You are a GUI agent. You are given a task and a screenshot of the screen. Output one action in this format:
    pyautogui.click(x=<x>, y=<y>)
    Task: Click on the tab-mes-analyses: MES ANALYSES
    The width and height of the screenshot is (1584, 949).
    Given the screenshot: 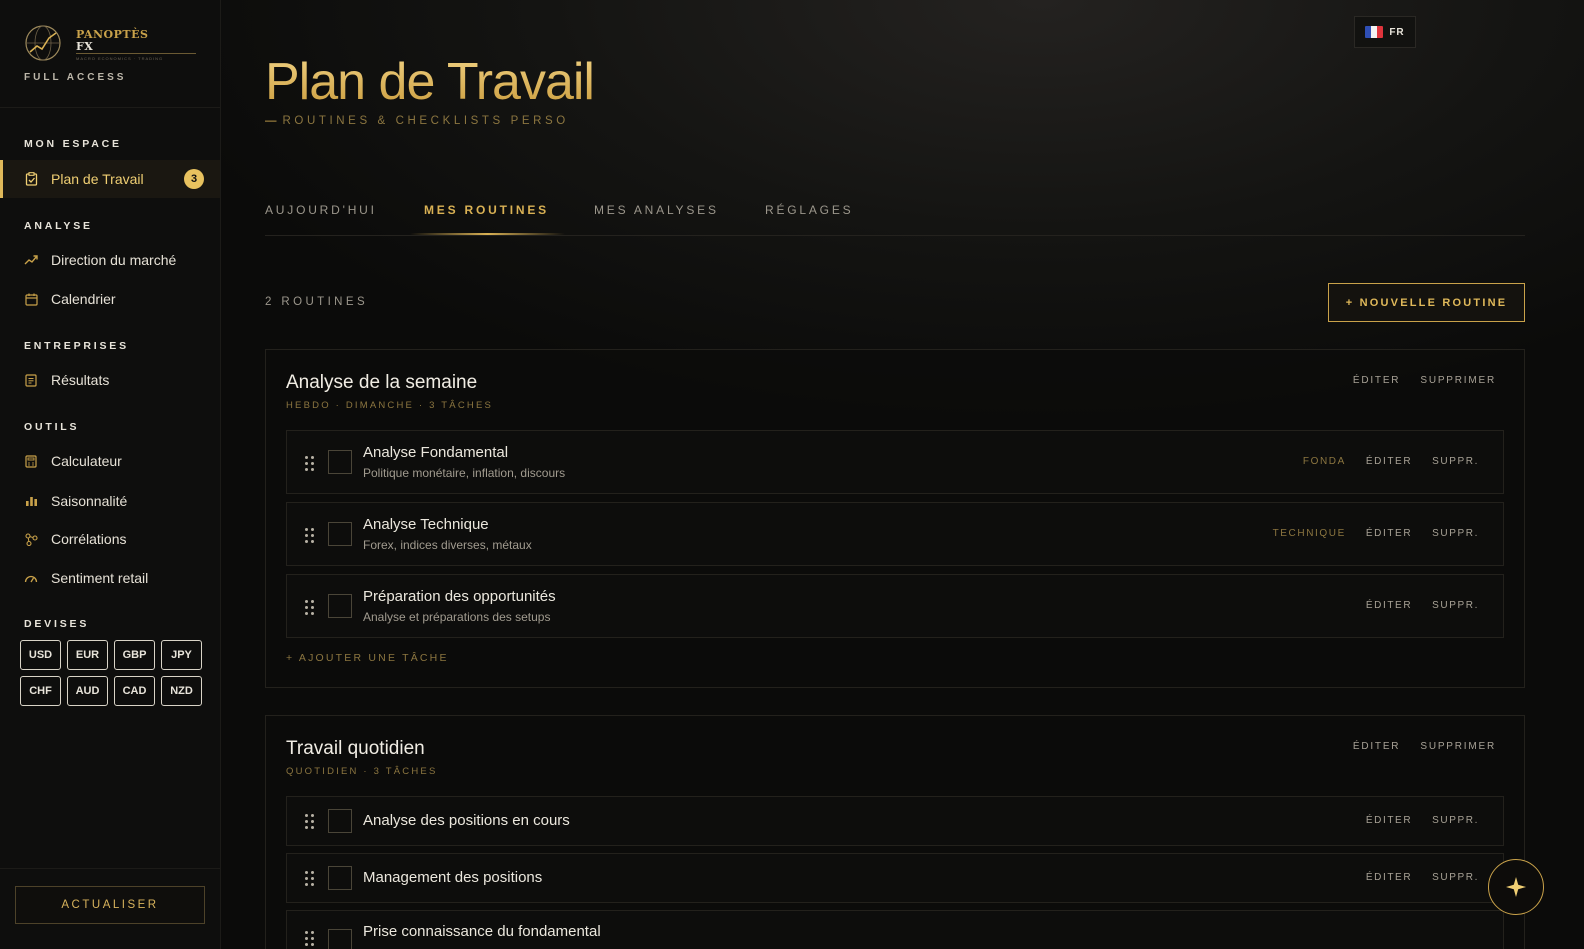 What is the action you would take?
    pyautogui.click(x=656, y=210)
    